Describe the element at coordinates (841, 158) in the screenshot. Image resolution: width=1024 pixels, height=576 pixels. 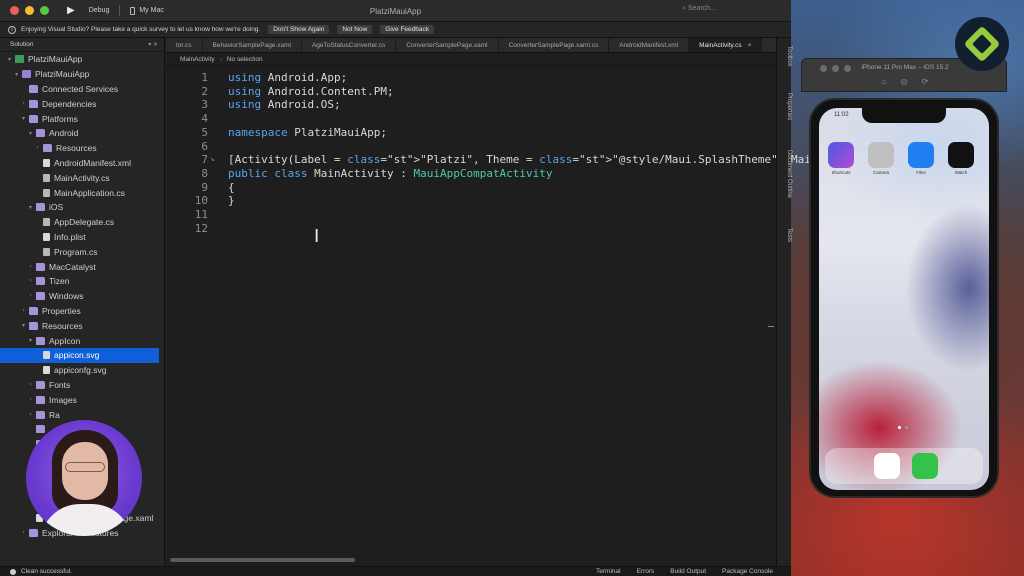
I see `app-shortcuts: Shortcuts` at that location.